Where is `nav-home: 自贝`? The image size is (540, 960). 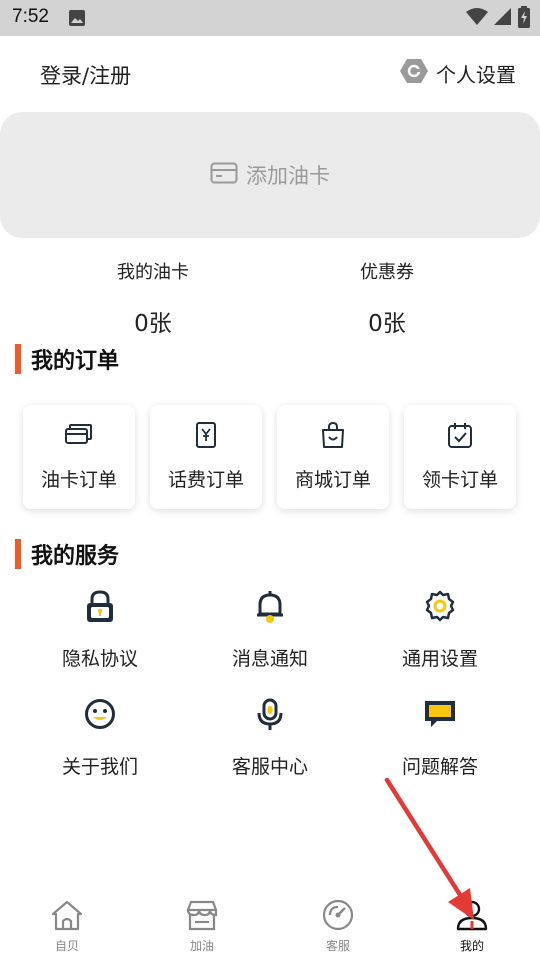
nav-home: 自贝 is located at coordinates (67, 926).